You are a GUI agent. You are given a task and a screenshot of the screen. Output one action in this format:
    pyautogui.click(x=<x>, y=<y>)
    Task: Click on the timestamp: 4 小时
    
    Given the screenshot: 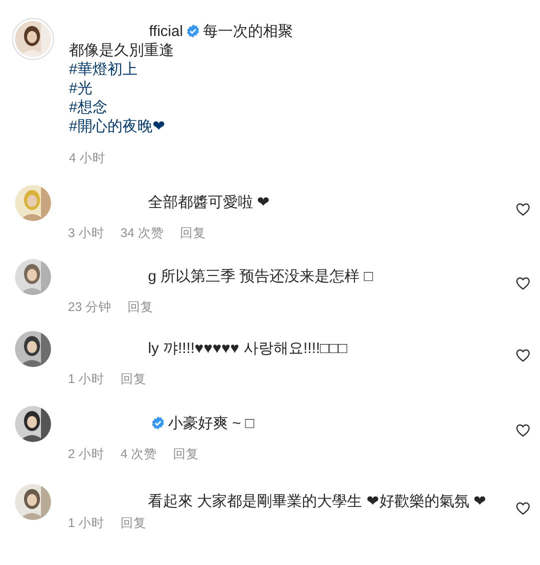 What is the action you would take?
    pyautogui.click(x=87, y=158)
    